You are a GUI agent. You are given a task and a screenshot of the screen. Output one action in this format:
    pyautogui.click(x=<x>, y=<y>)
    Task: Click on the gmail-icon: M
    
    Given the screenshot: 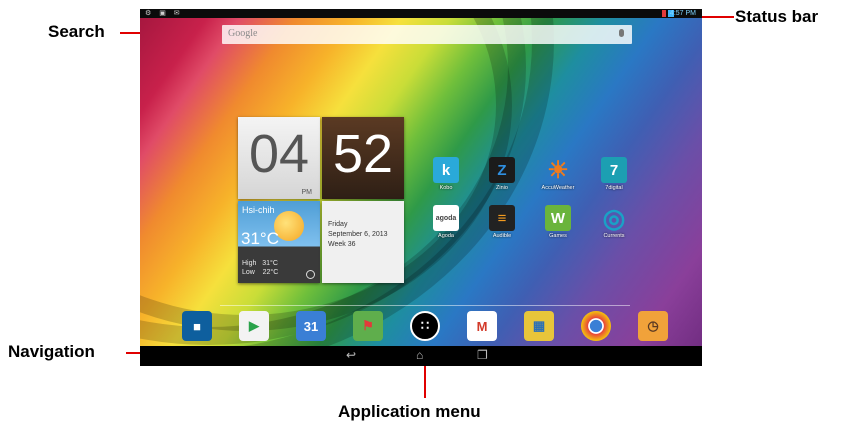 What is the action you would take?
    pyautogui.click(x=482, y=326)
    